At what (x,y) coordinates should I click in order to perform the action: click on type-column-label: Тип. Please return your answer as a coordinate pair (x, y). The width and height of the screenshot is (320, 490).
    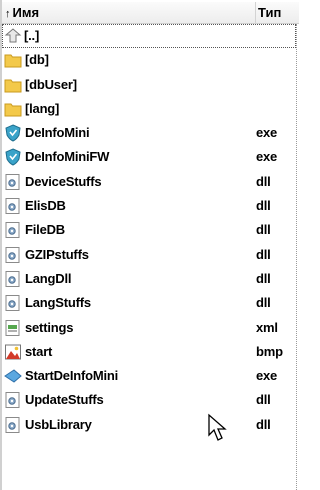
    Looking at the image, I should click on (270, 12).